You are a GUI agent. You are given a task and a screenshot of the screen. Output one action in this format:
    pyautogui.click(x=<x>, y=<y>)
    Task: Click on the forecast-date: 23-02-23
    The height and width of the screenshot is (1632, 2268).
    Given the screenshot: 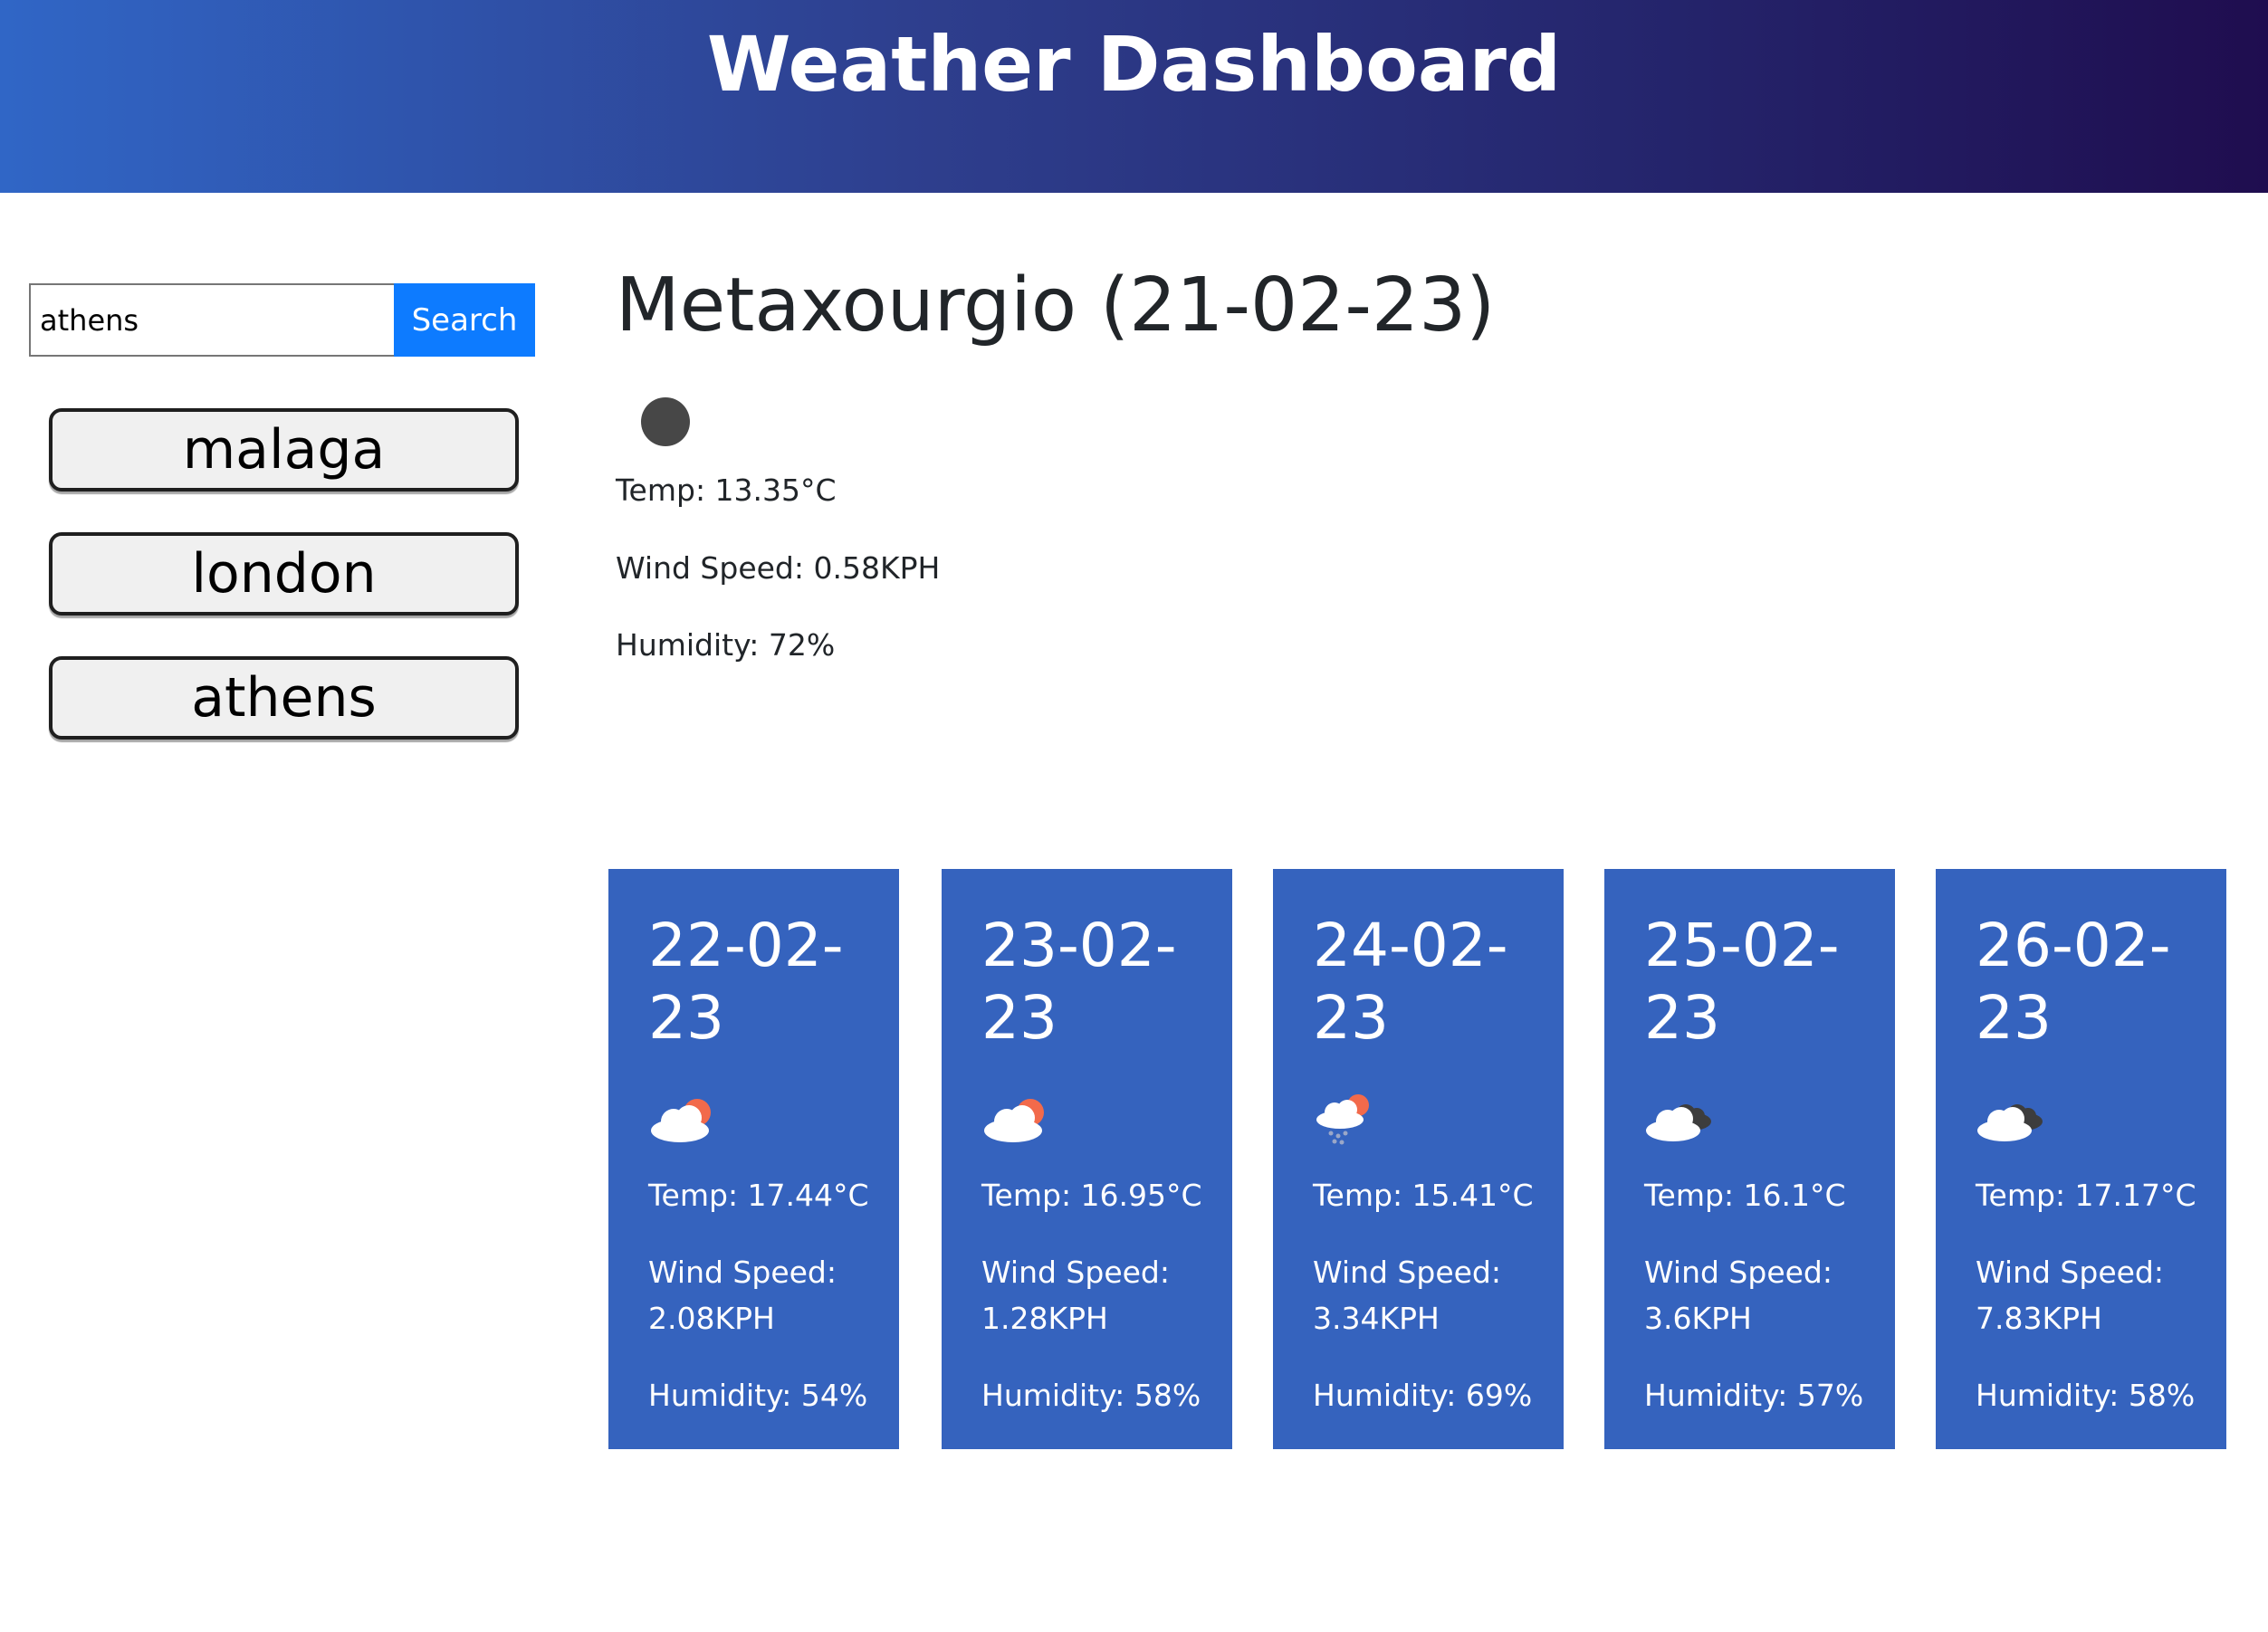 What is the action you would take?
    pyautogui.click(x=1079, y=982)
    